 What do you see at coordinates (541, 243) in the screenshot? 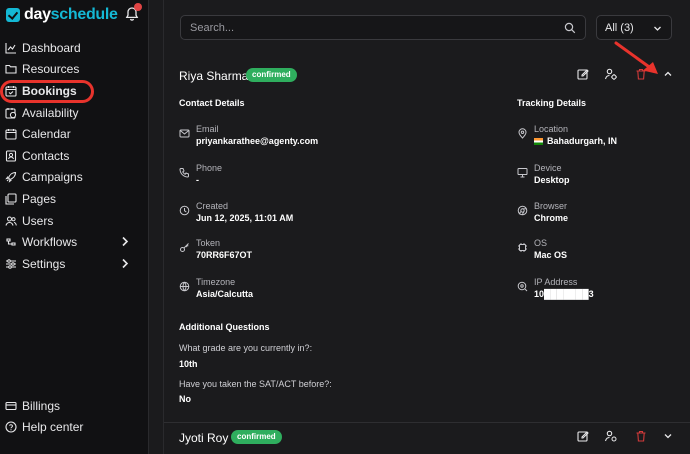
I see `field-label: OS` at bounding box center [541, 243].